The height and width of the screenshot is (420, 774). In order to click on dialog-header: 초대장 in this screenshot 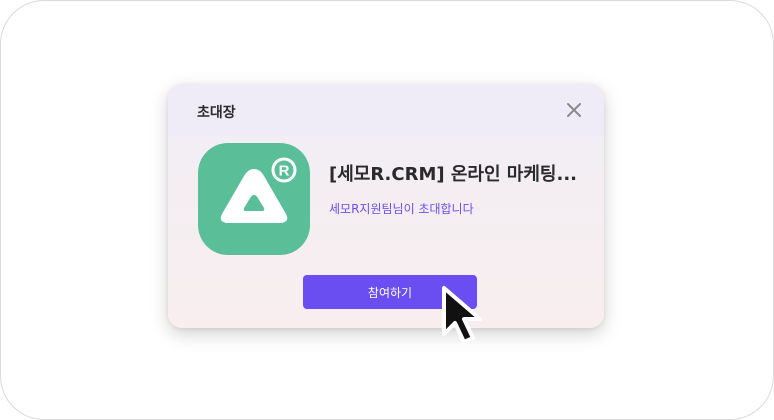, I will do `click(386, 110)`.